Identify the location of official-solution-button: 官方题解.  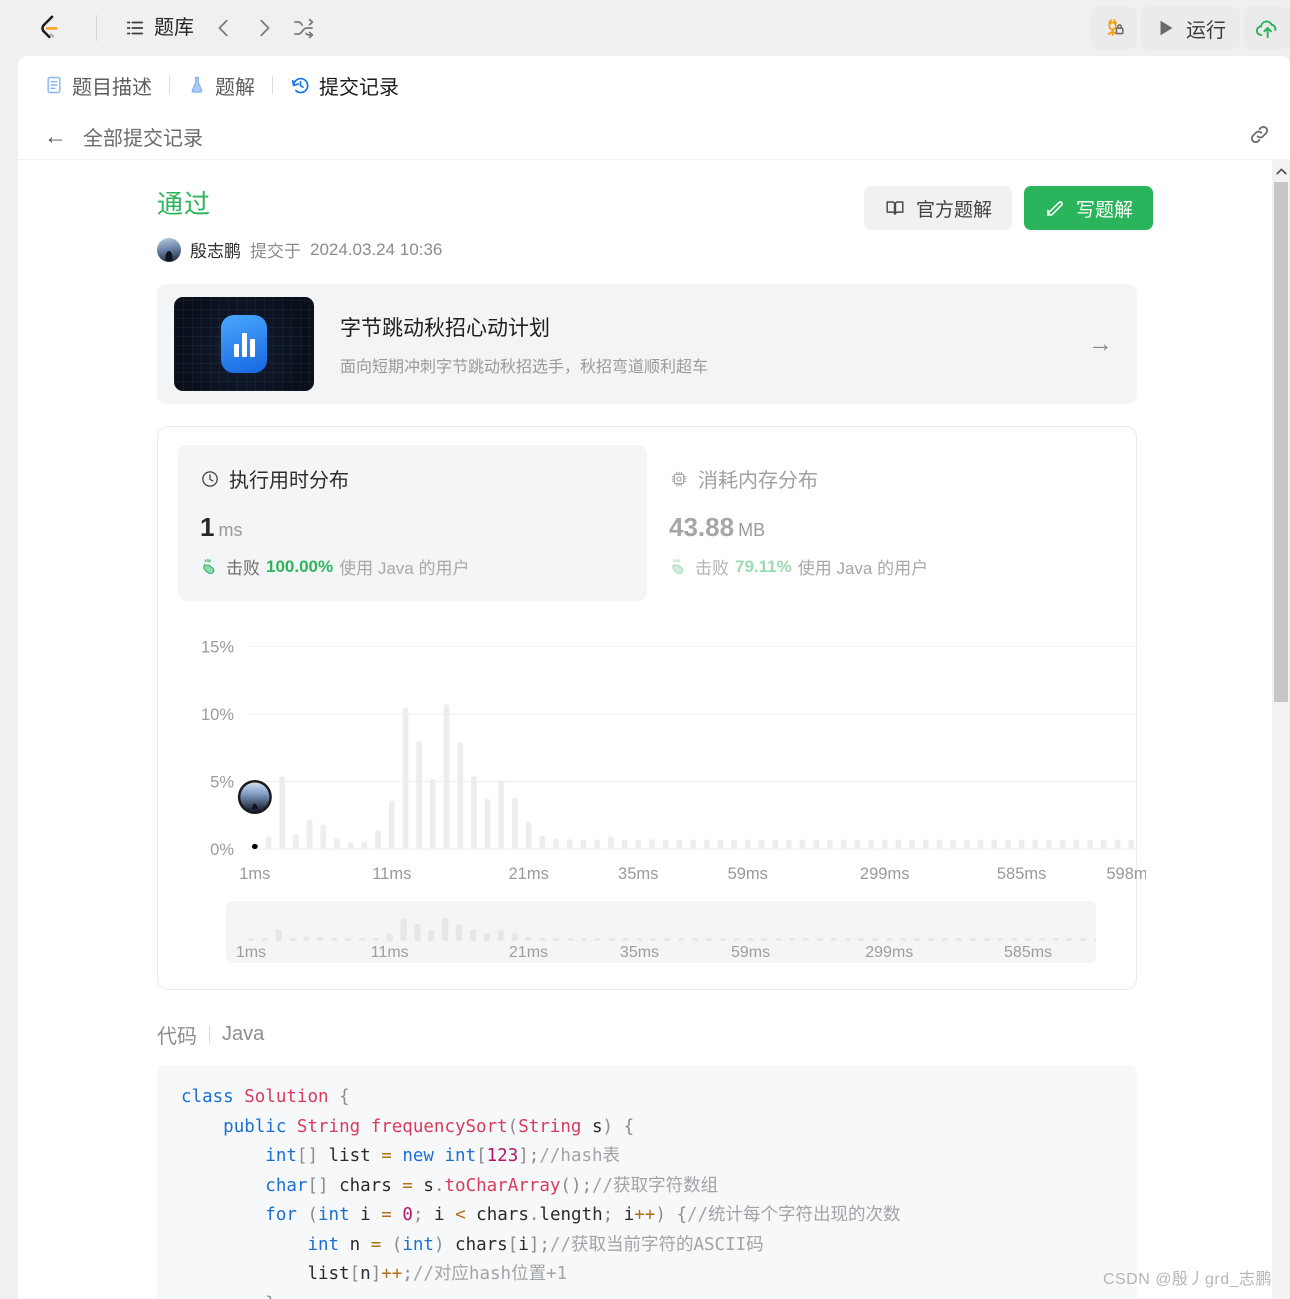
(937, 208).